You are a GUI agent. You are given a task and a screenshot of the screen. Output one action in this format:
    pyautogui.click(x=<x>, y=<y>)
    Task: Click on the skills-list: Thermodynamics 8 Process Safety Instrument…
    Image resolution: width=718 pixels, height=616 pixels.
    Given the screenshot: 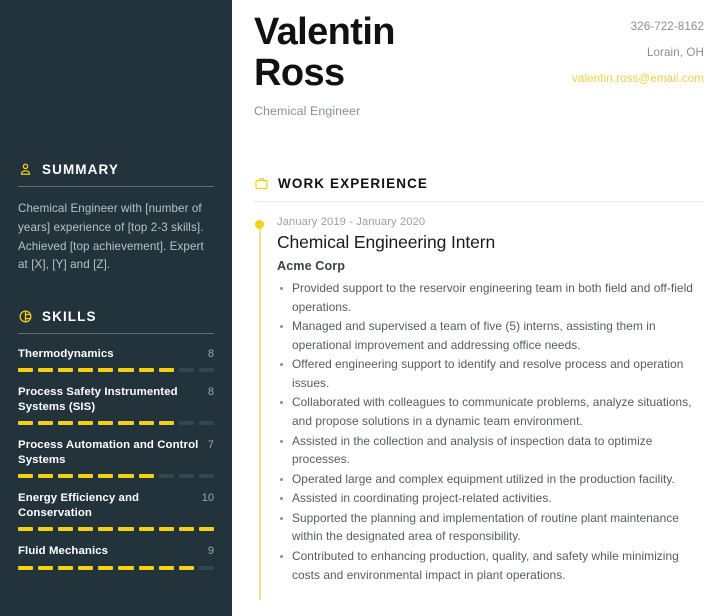 What is the action you would take?
    pyautogui.click(x=116, y=458)
    